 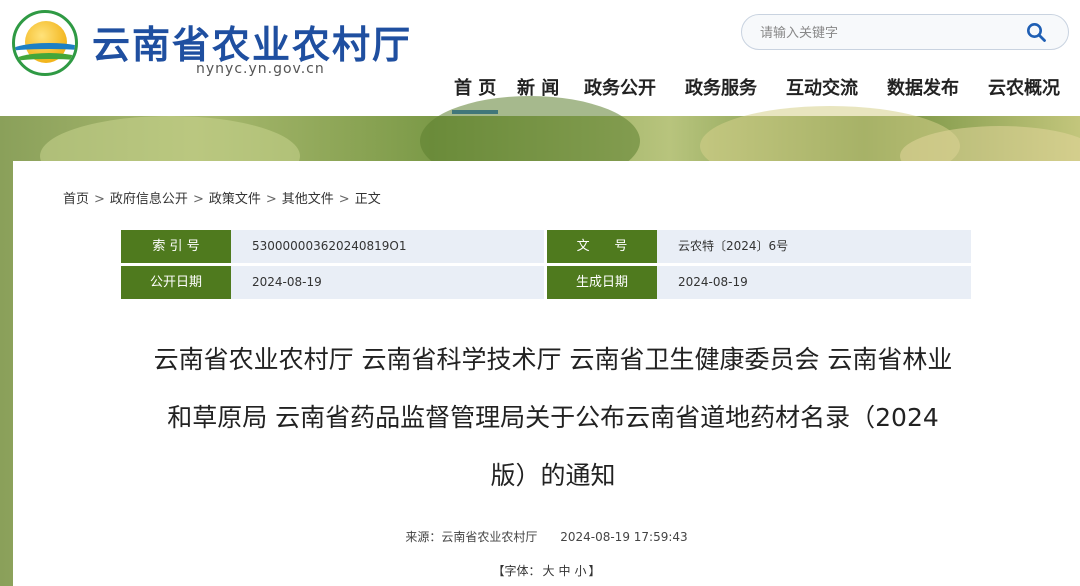 What do you see at coordinates (176, 282) in the screenshot?
I see `publish-date-label: 公开日期` at bounding box center [176, 282].